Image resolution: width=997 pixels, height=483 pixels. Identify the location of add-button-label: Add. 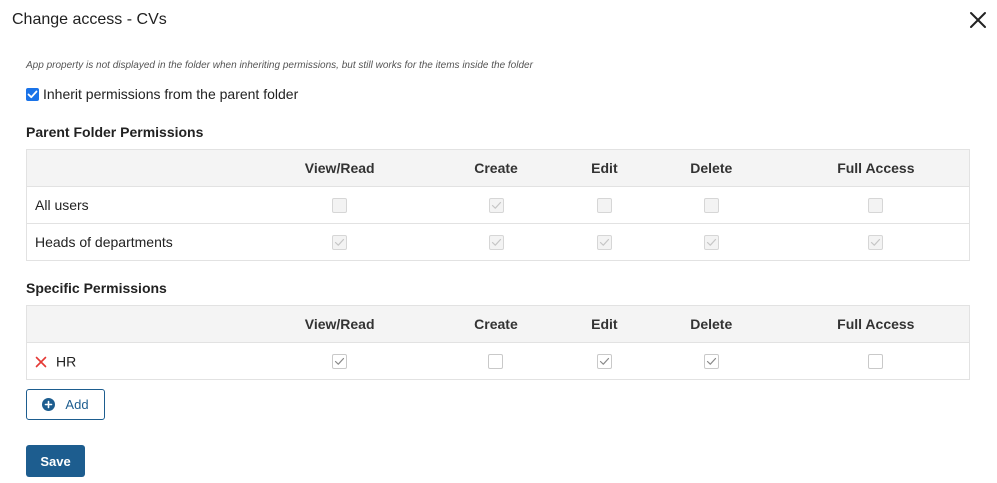
(77, 404).